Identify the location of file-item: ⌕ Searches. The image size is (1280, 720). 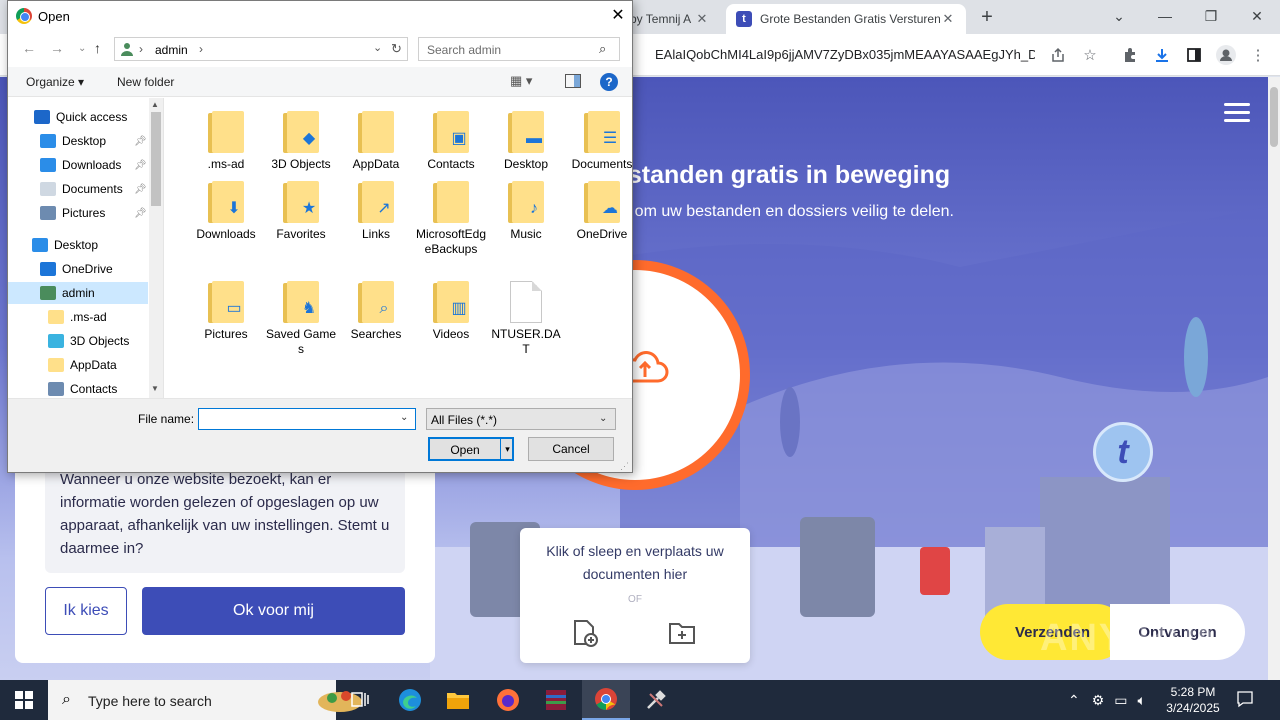
(376, 308).